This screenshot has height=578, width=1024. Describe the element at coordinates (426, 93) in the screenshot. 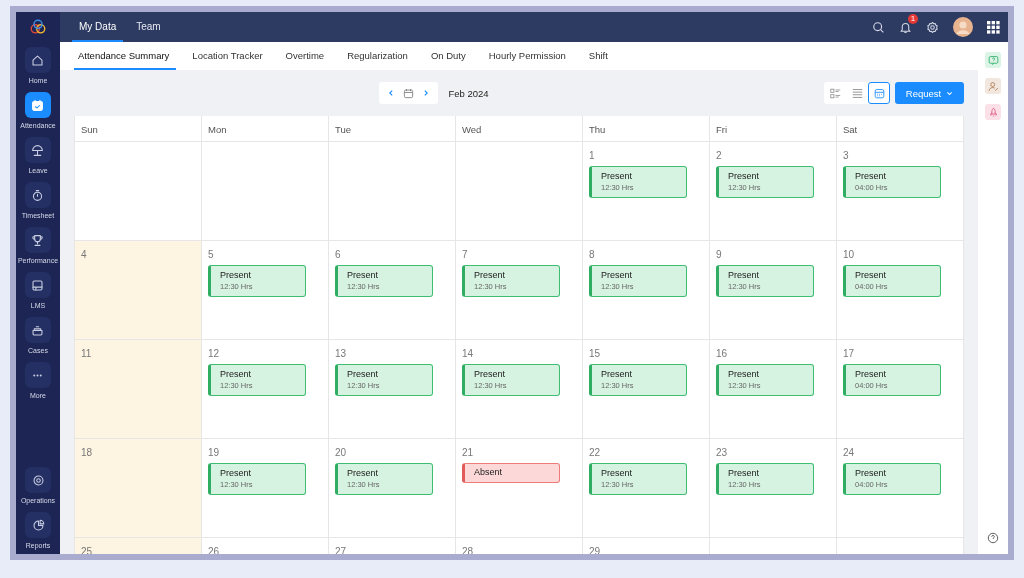

I see `chevron-right-icon` at that location.